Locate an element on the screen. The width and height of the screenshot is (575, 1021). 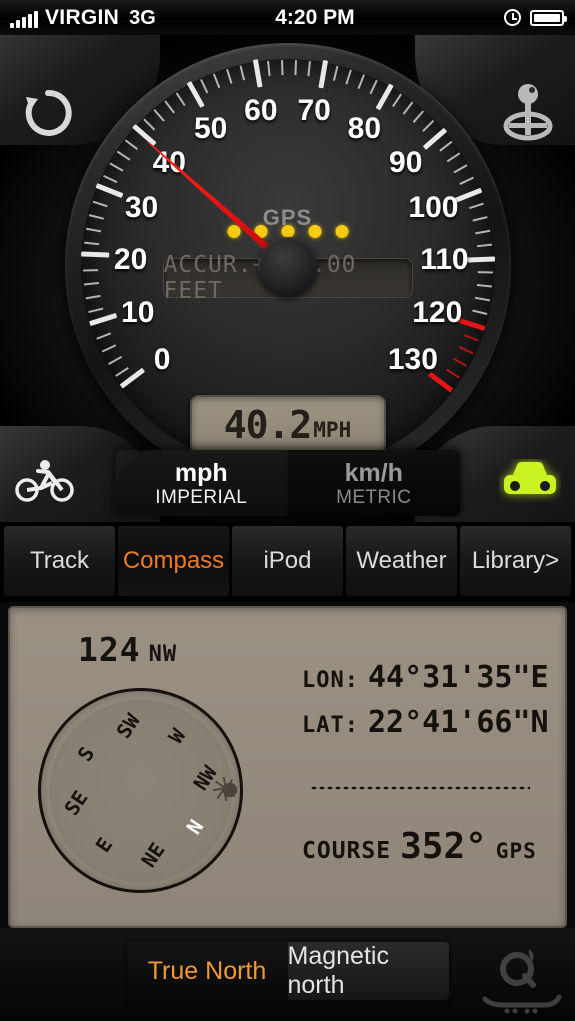
tab-compass: Compass is located at coordinates (173, 561).